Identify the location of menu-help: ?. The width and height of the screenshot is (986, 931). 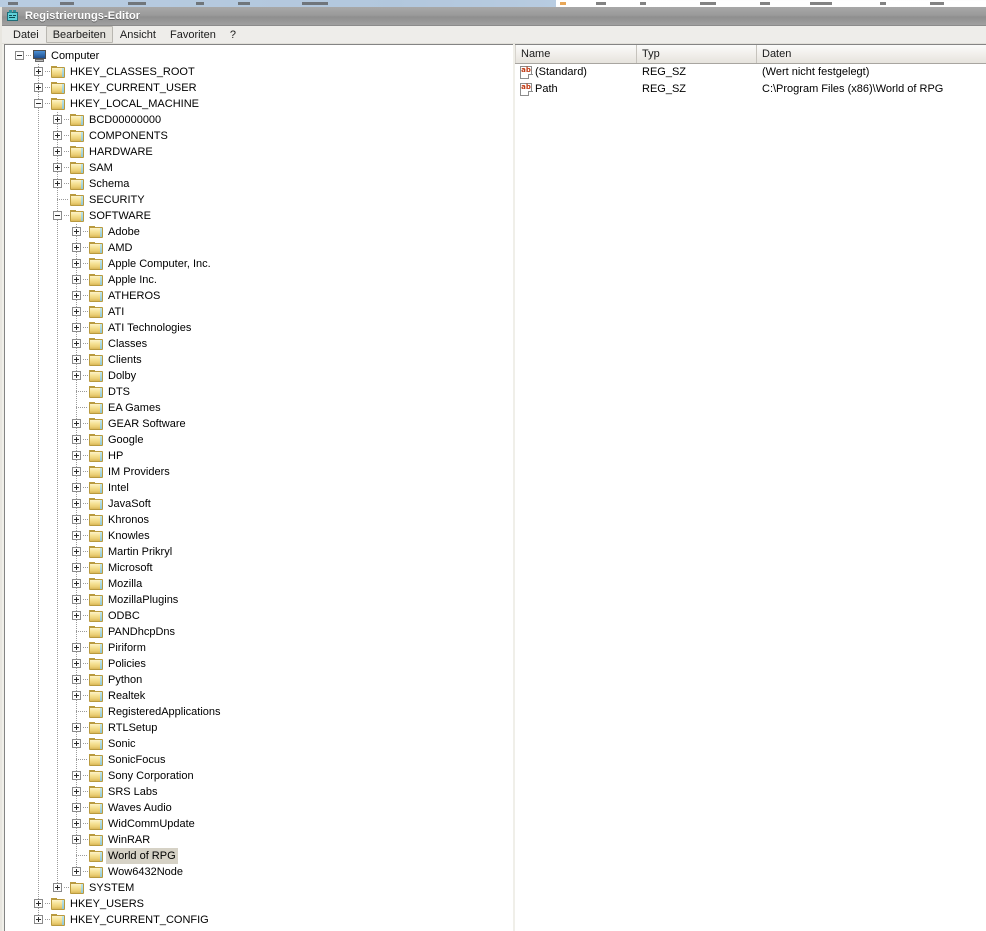
(233, 34).